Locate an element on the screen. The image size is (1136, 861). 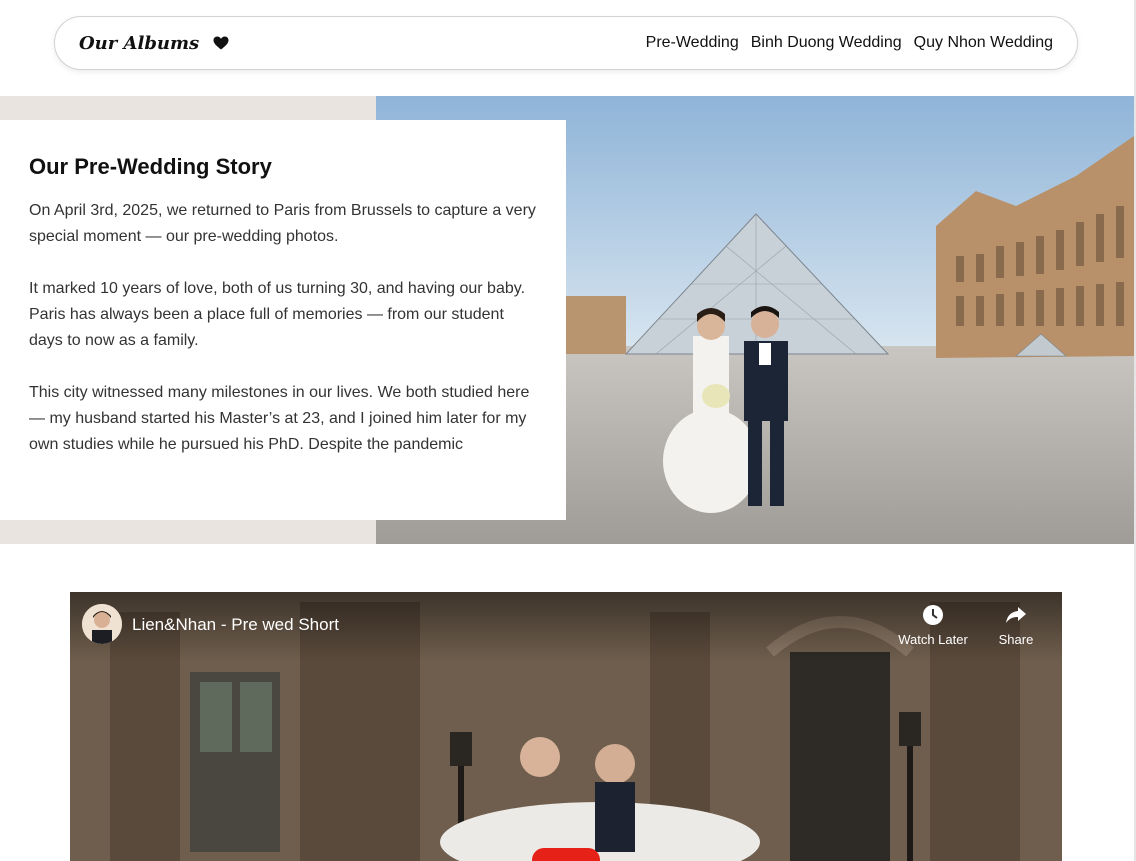
watch-later-label: Watch Later is located at coordinates (933, 639).